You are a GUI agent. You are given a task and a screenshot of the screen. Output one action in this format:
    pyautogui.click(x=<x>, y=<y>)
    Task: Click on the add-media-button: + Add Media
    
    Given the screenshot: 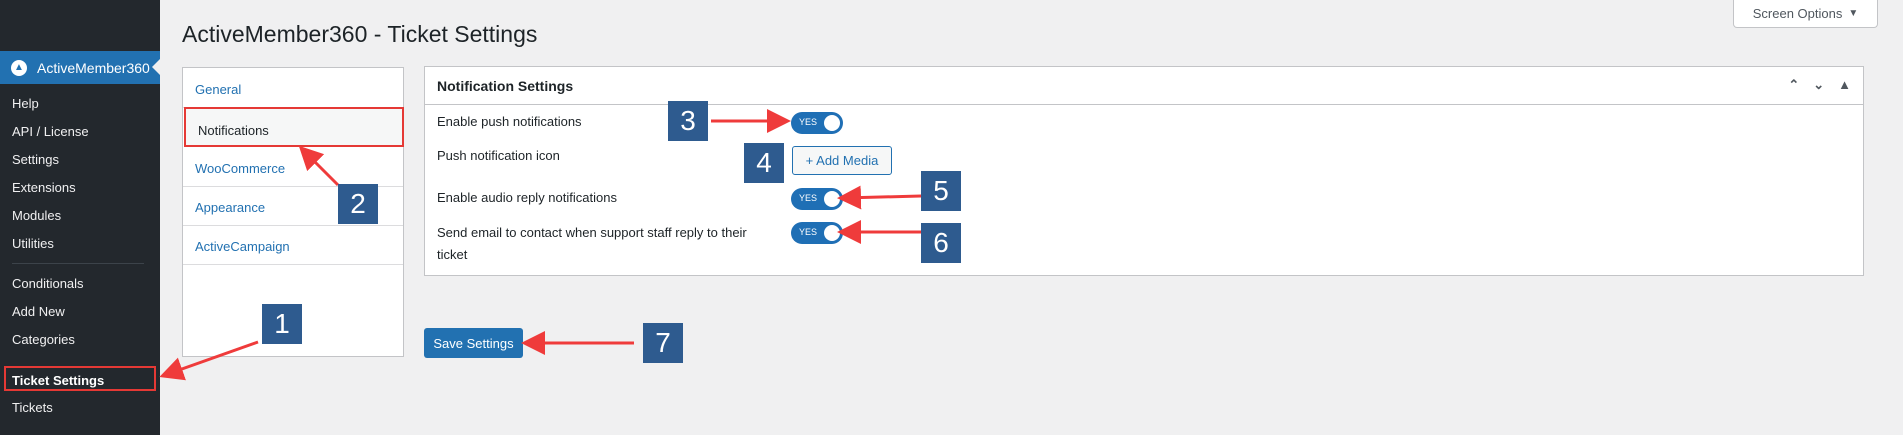 What is the action you would take?
    pyautogui.click(x=842, y=160)
    